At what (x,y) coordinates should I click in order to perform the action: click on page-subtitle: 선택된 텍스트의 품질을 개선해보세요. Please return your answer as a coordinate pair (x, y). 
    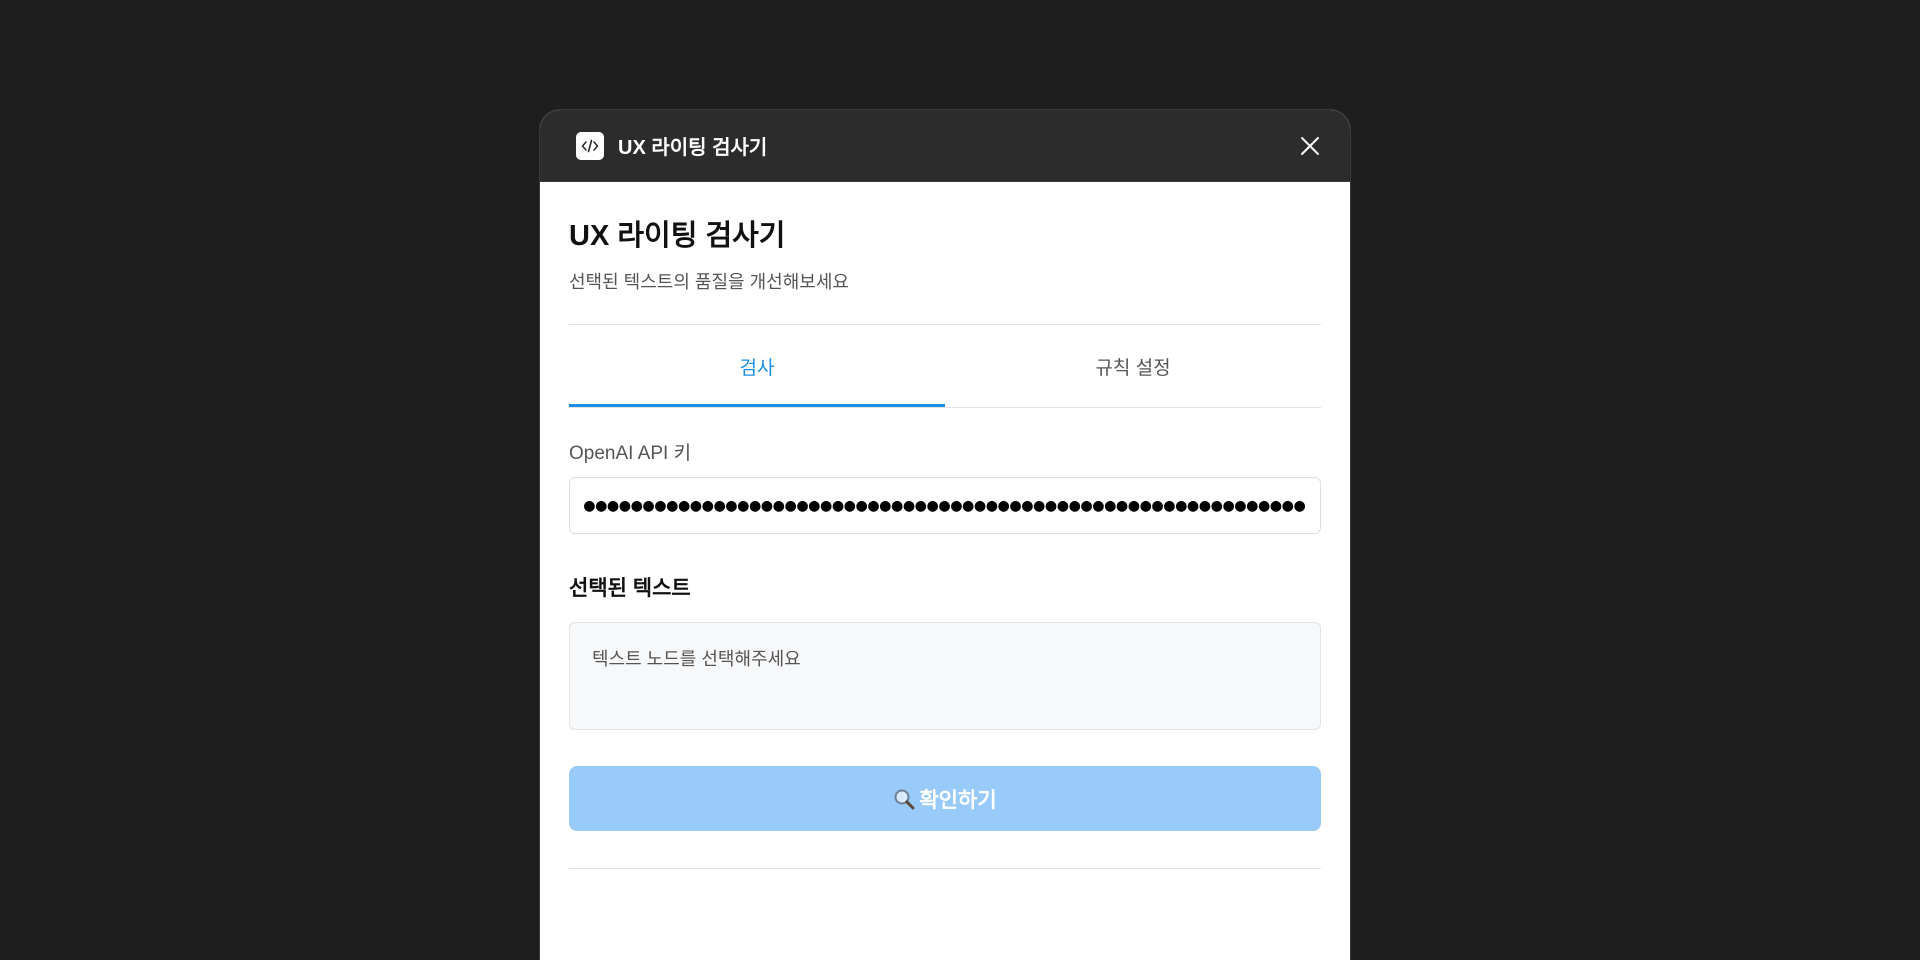
    Looking at the image, I should click on (709, 282).